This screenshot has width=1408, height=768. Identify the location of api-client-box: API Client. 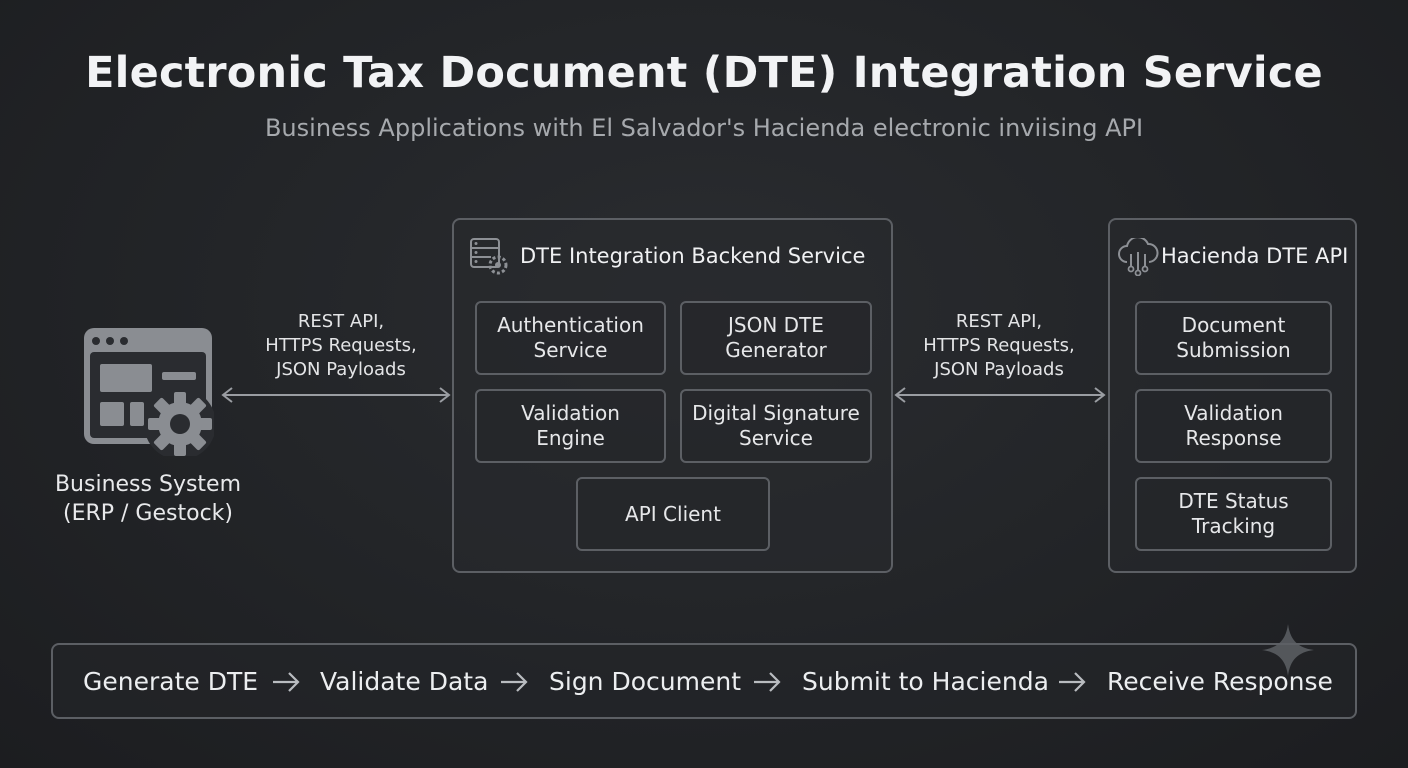
(673, 514).